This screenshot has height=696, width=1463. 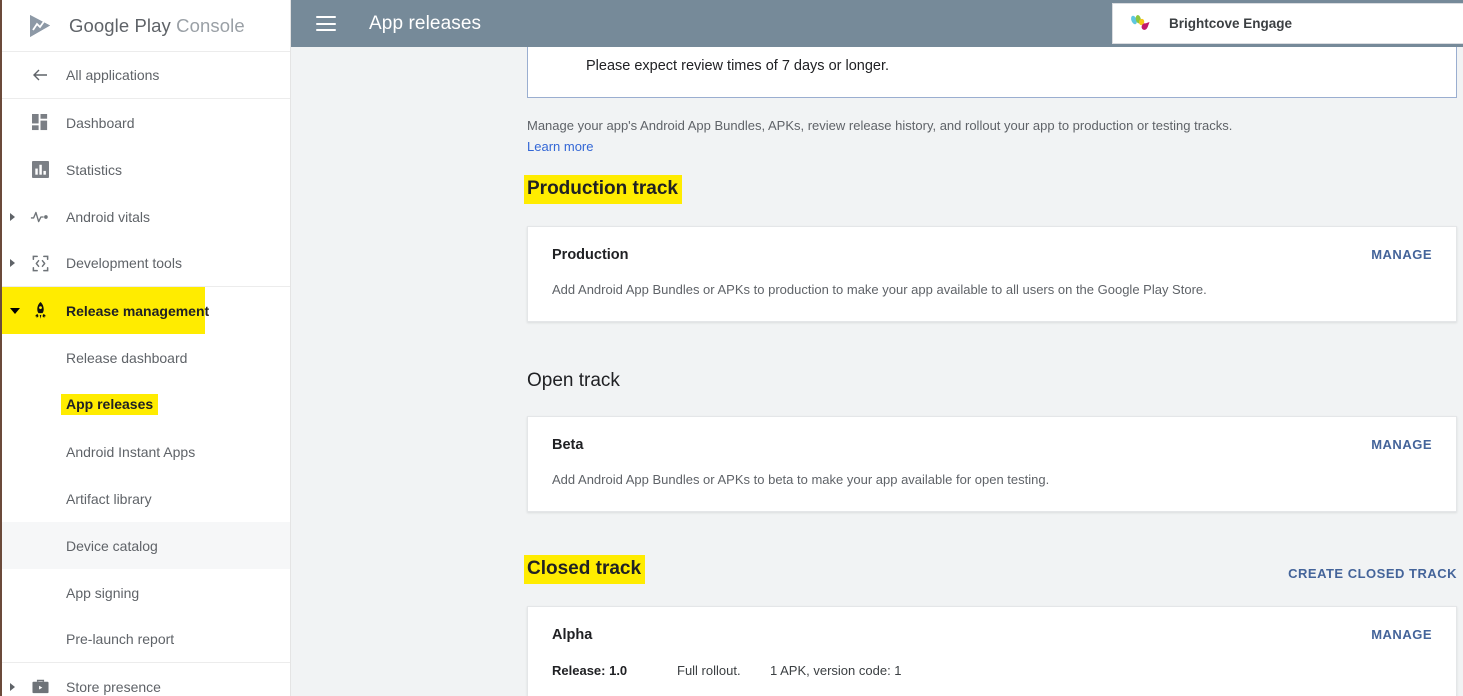 What do you see at coordinates (145, 122) in the screenshot?
I see `sidebar-item-dashboard: Dashboard` at bounding box center [145, 122].